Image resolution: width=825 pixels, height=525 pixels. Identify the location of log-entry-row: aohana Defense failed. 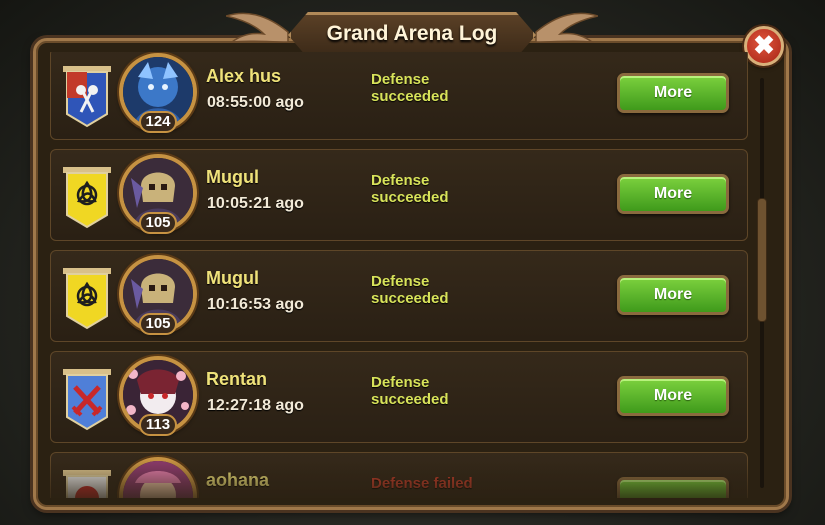
(399, 475).